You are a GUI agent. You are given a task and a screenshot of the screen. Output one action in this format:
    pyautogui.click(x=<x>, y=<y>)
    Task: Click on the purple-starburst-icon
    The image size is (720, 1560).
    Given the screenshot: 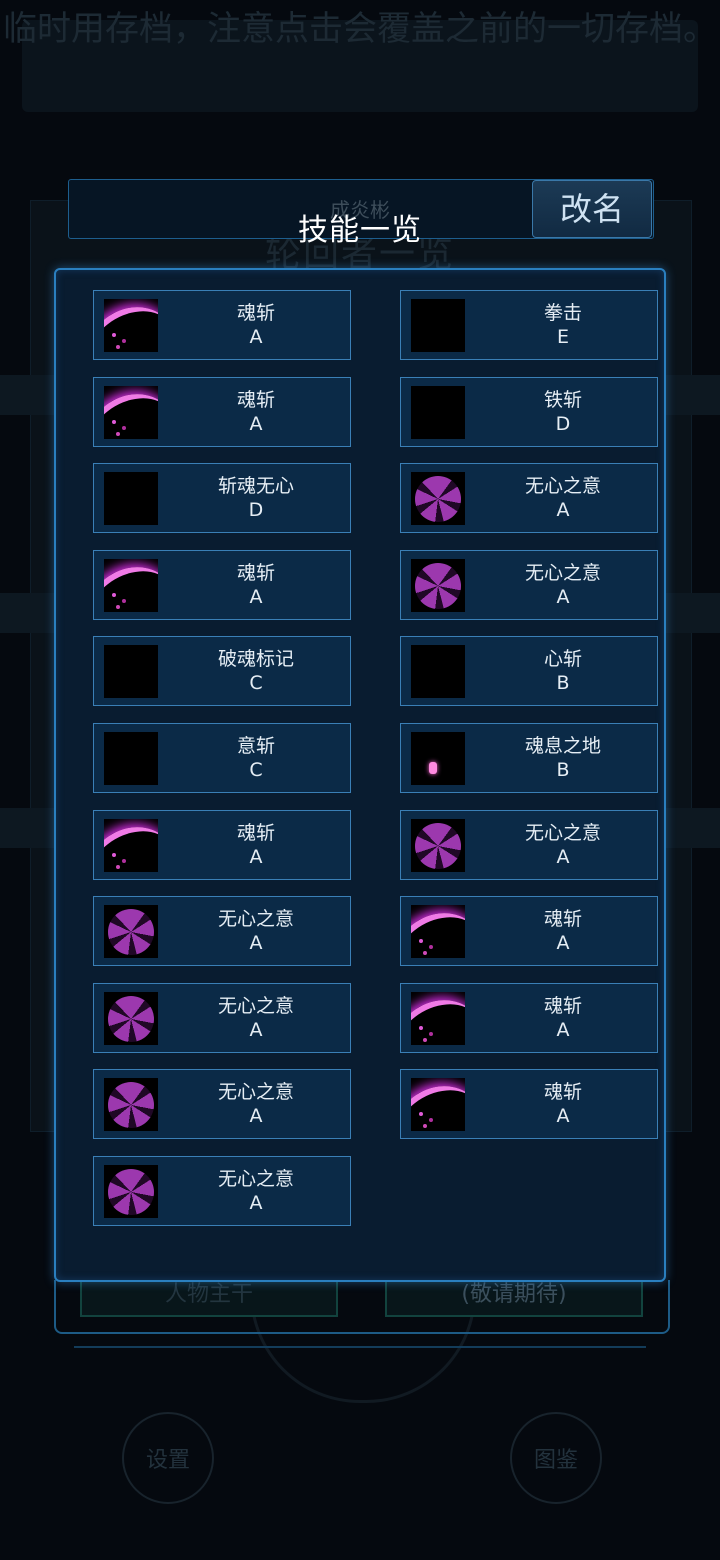 What is the action you would take?
    pyautogui.click(x=131, y=499)
    